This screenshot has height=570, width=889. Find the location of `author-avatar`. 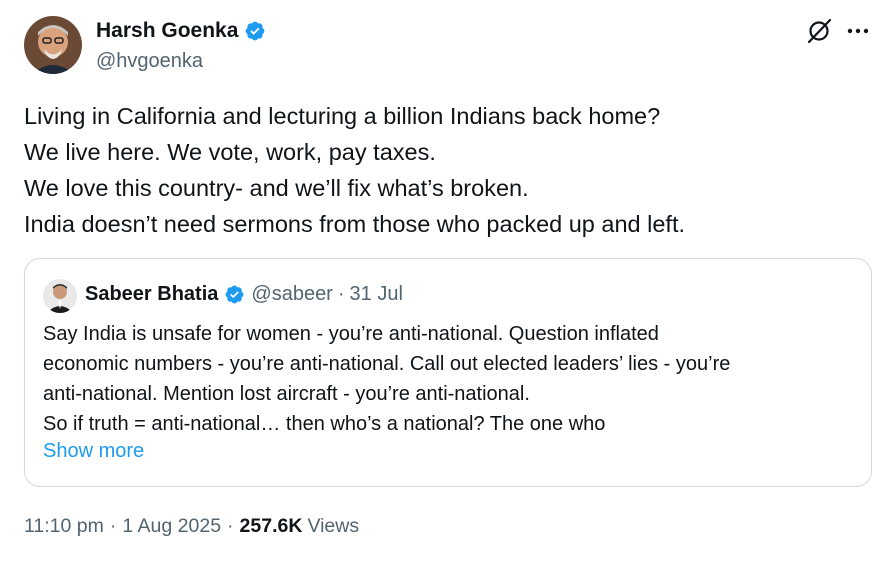

author-avatar is located at coordinates (53, 45).